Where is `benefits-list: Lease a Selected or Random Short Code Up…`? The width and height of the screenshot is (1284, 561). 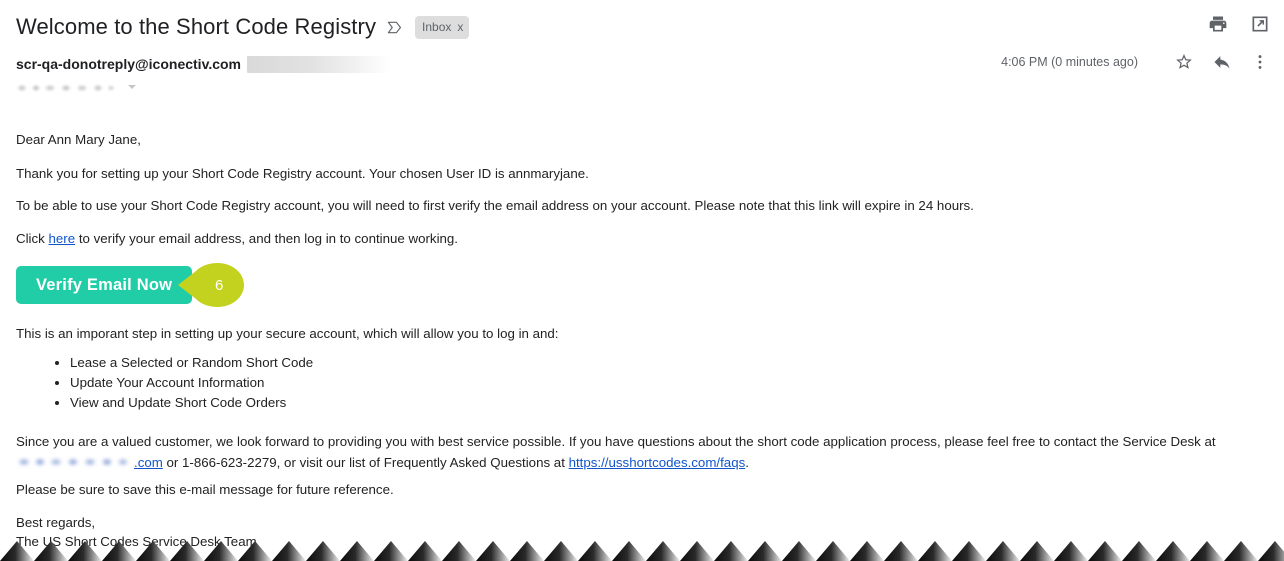
benefits-list: Lease a Selected or Random Short Code Up… is located at coordinates (176, 383).